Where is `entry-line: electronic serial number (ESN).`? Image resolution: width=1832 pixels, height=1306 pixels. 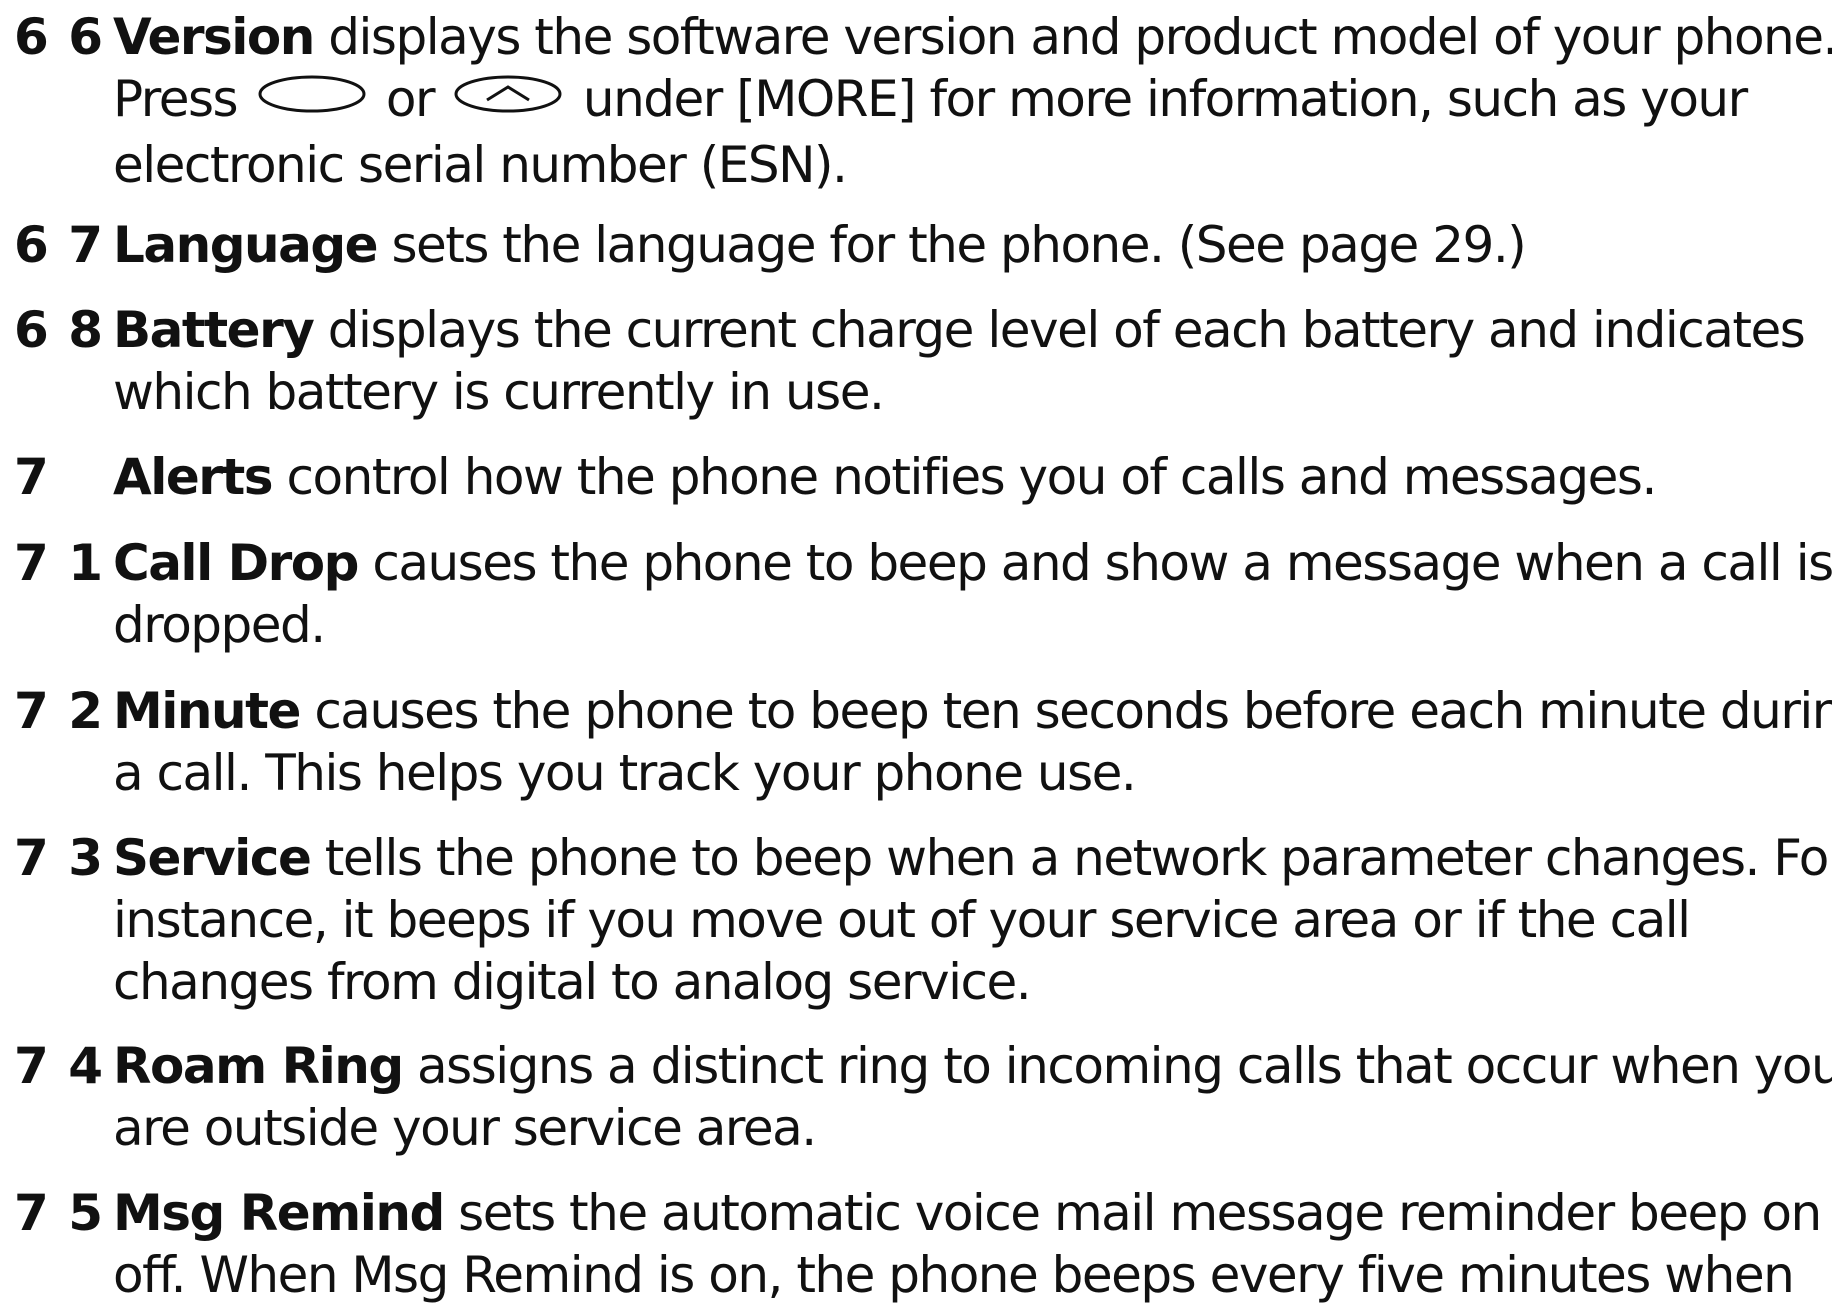
entry-line: electronic serial number (ESN). is located at coordinates (480, 164).